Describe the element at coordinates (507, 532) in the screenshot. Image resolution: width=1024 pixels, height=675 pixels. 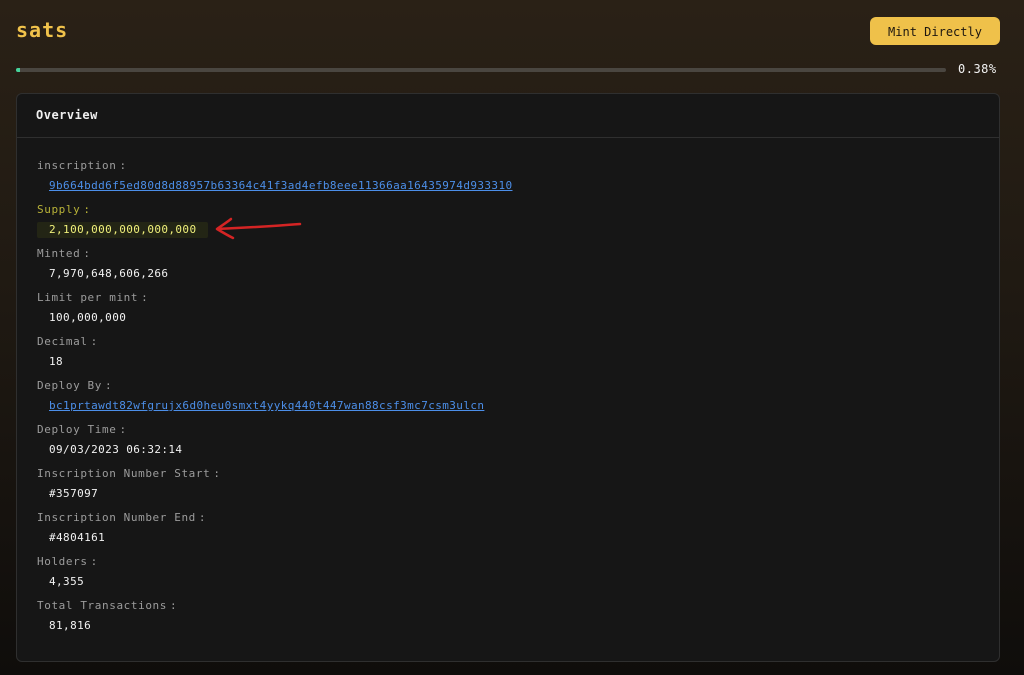
I see `field-inscription-number-end: Inscription Number End #4804161` at that location.